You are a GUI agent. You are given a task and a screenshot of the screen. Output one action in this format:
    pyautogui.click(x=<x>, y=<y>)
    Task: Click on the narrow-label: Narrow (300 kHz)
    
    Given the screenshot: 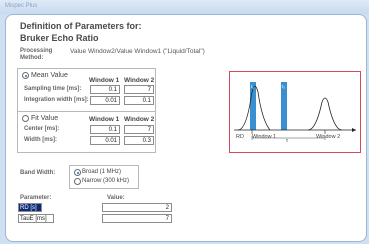 What is the action you would take?
    pyautogui.click(x=106, y=181)
    